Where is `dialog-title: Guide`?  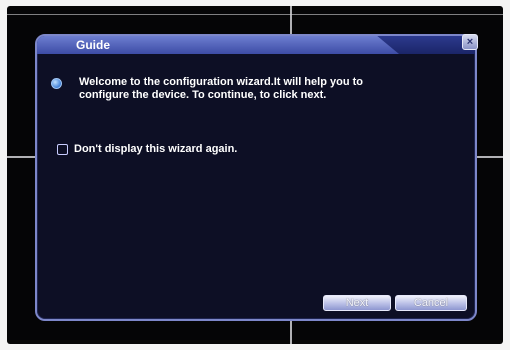 dialog-title: Guide is located at coordinates (93, 45).